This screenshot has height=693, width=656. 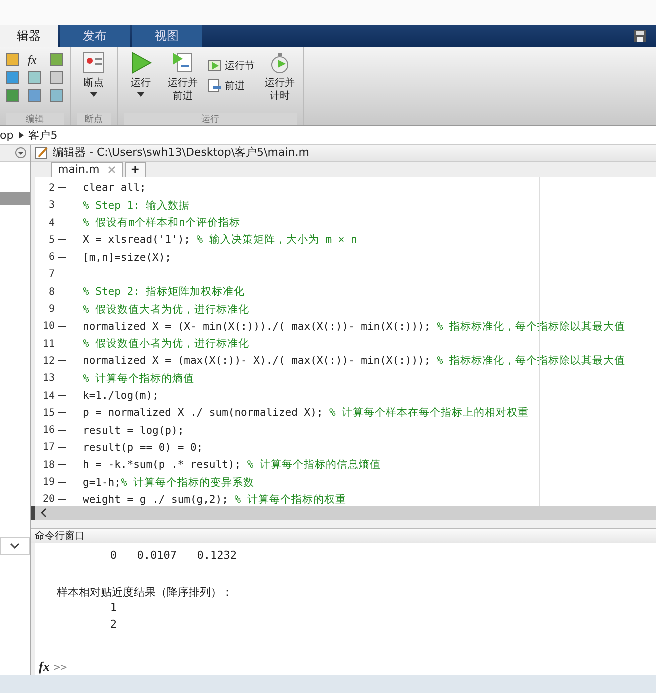 I want to click on new-tab-button: +, so click(x=135, y=169).